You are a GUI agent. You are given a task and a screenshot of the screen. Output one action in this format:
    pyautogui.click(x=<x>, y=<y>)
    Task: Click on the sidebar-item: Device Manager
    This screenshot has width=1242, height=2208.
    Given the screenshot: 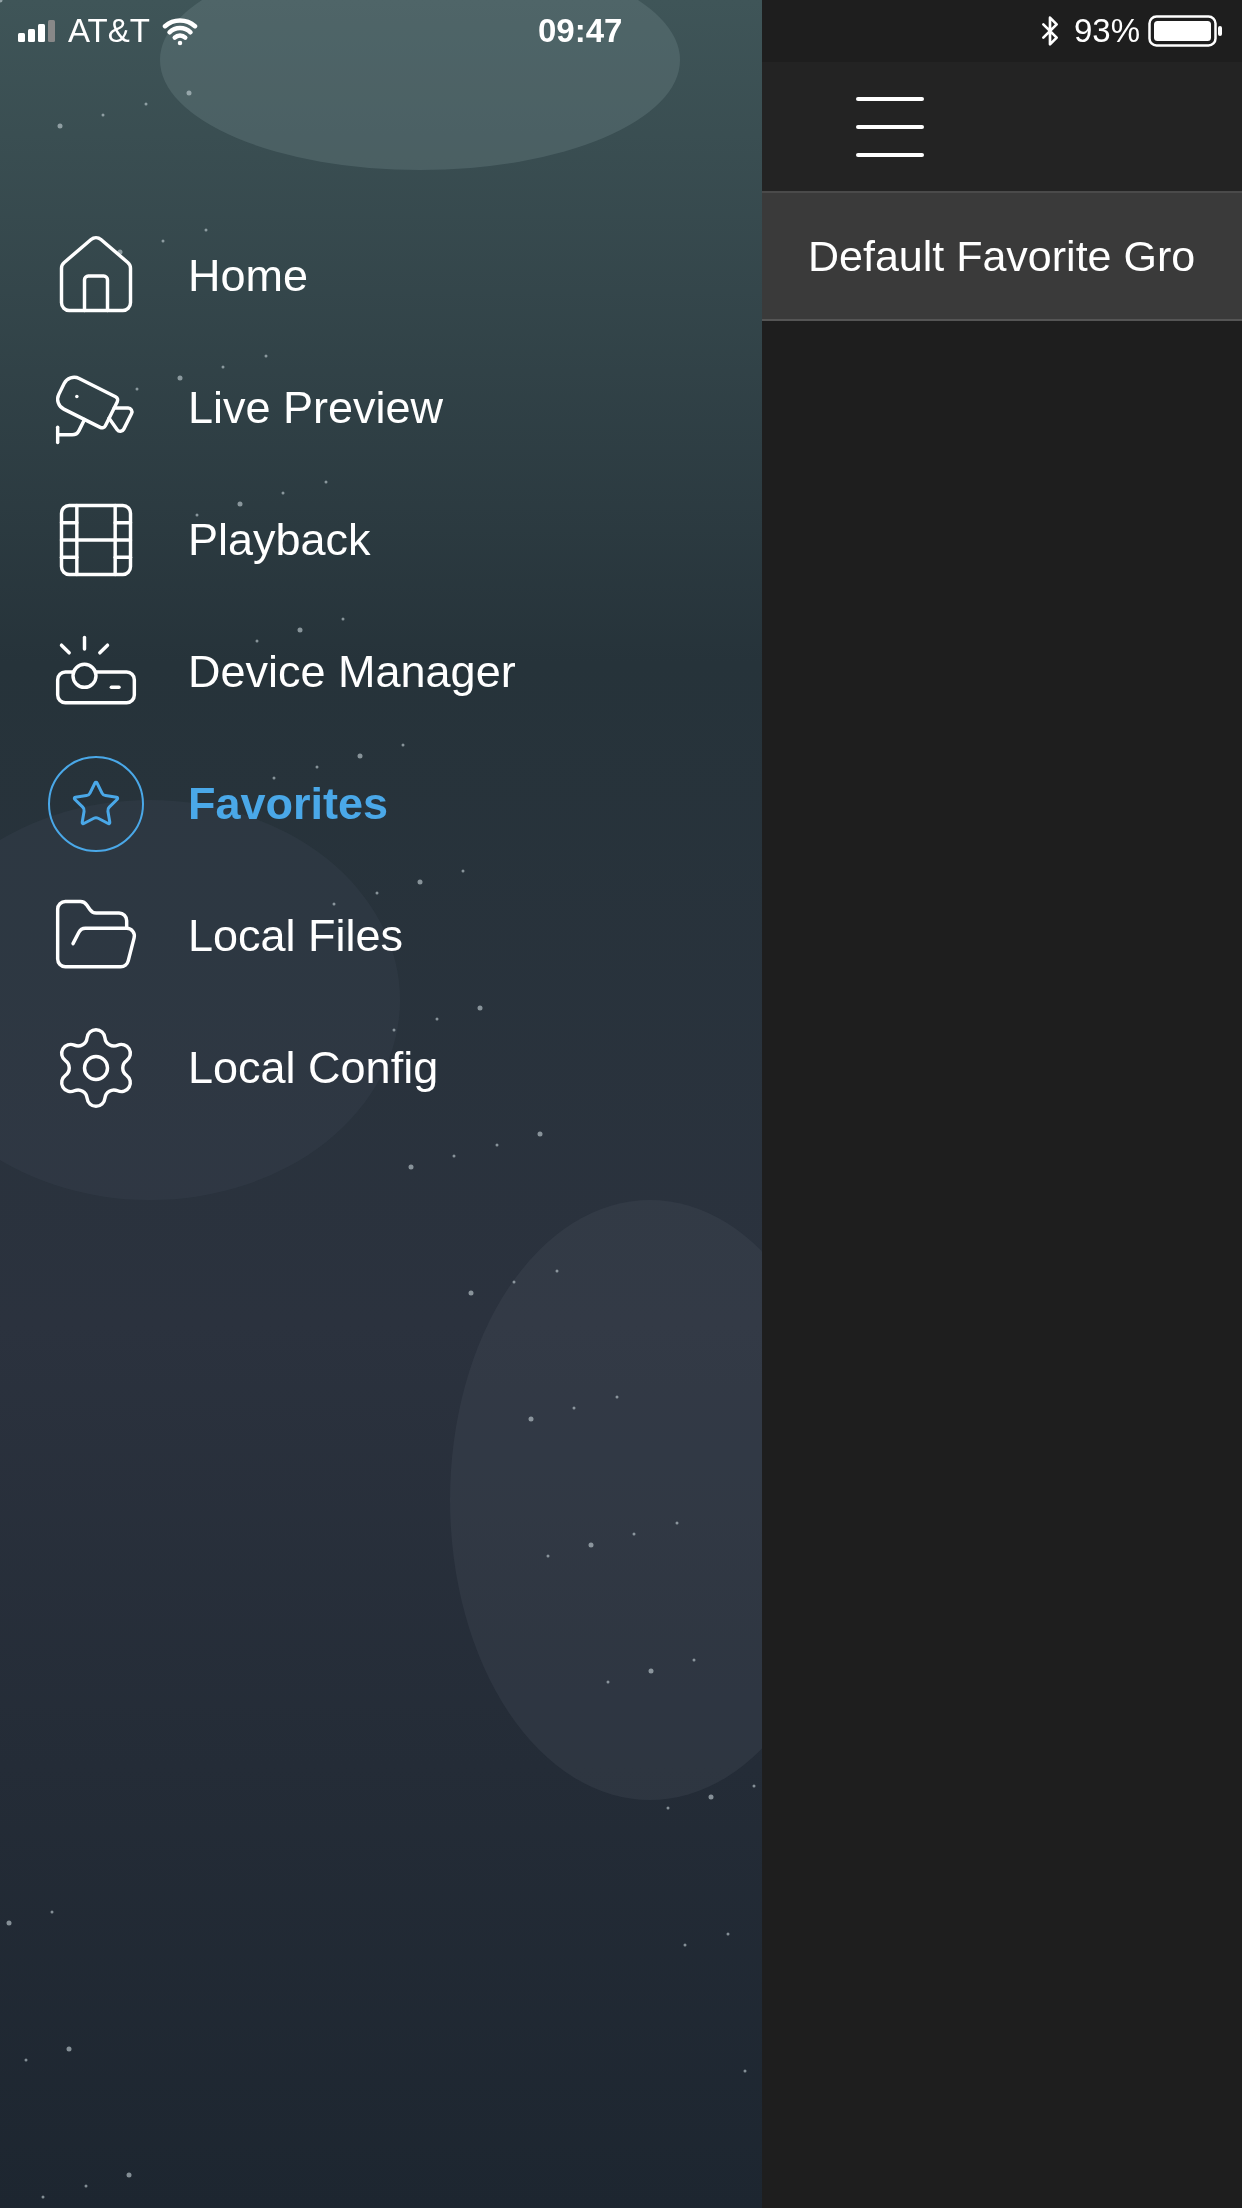 What is the action you would take?
    pyautogui.click(x=381, y=672)
    